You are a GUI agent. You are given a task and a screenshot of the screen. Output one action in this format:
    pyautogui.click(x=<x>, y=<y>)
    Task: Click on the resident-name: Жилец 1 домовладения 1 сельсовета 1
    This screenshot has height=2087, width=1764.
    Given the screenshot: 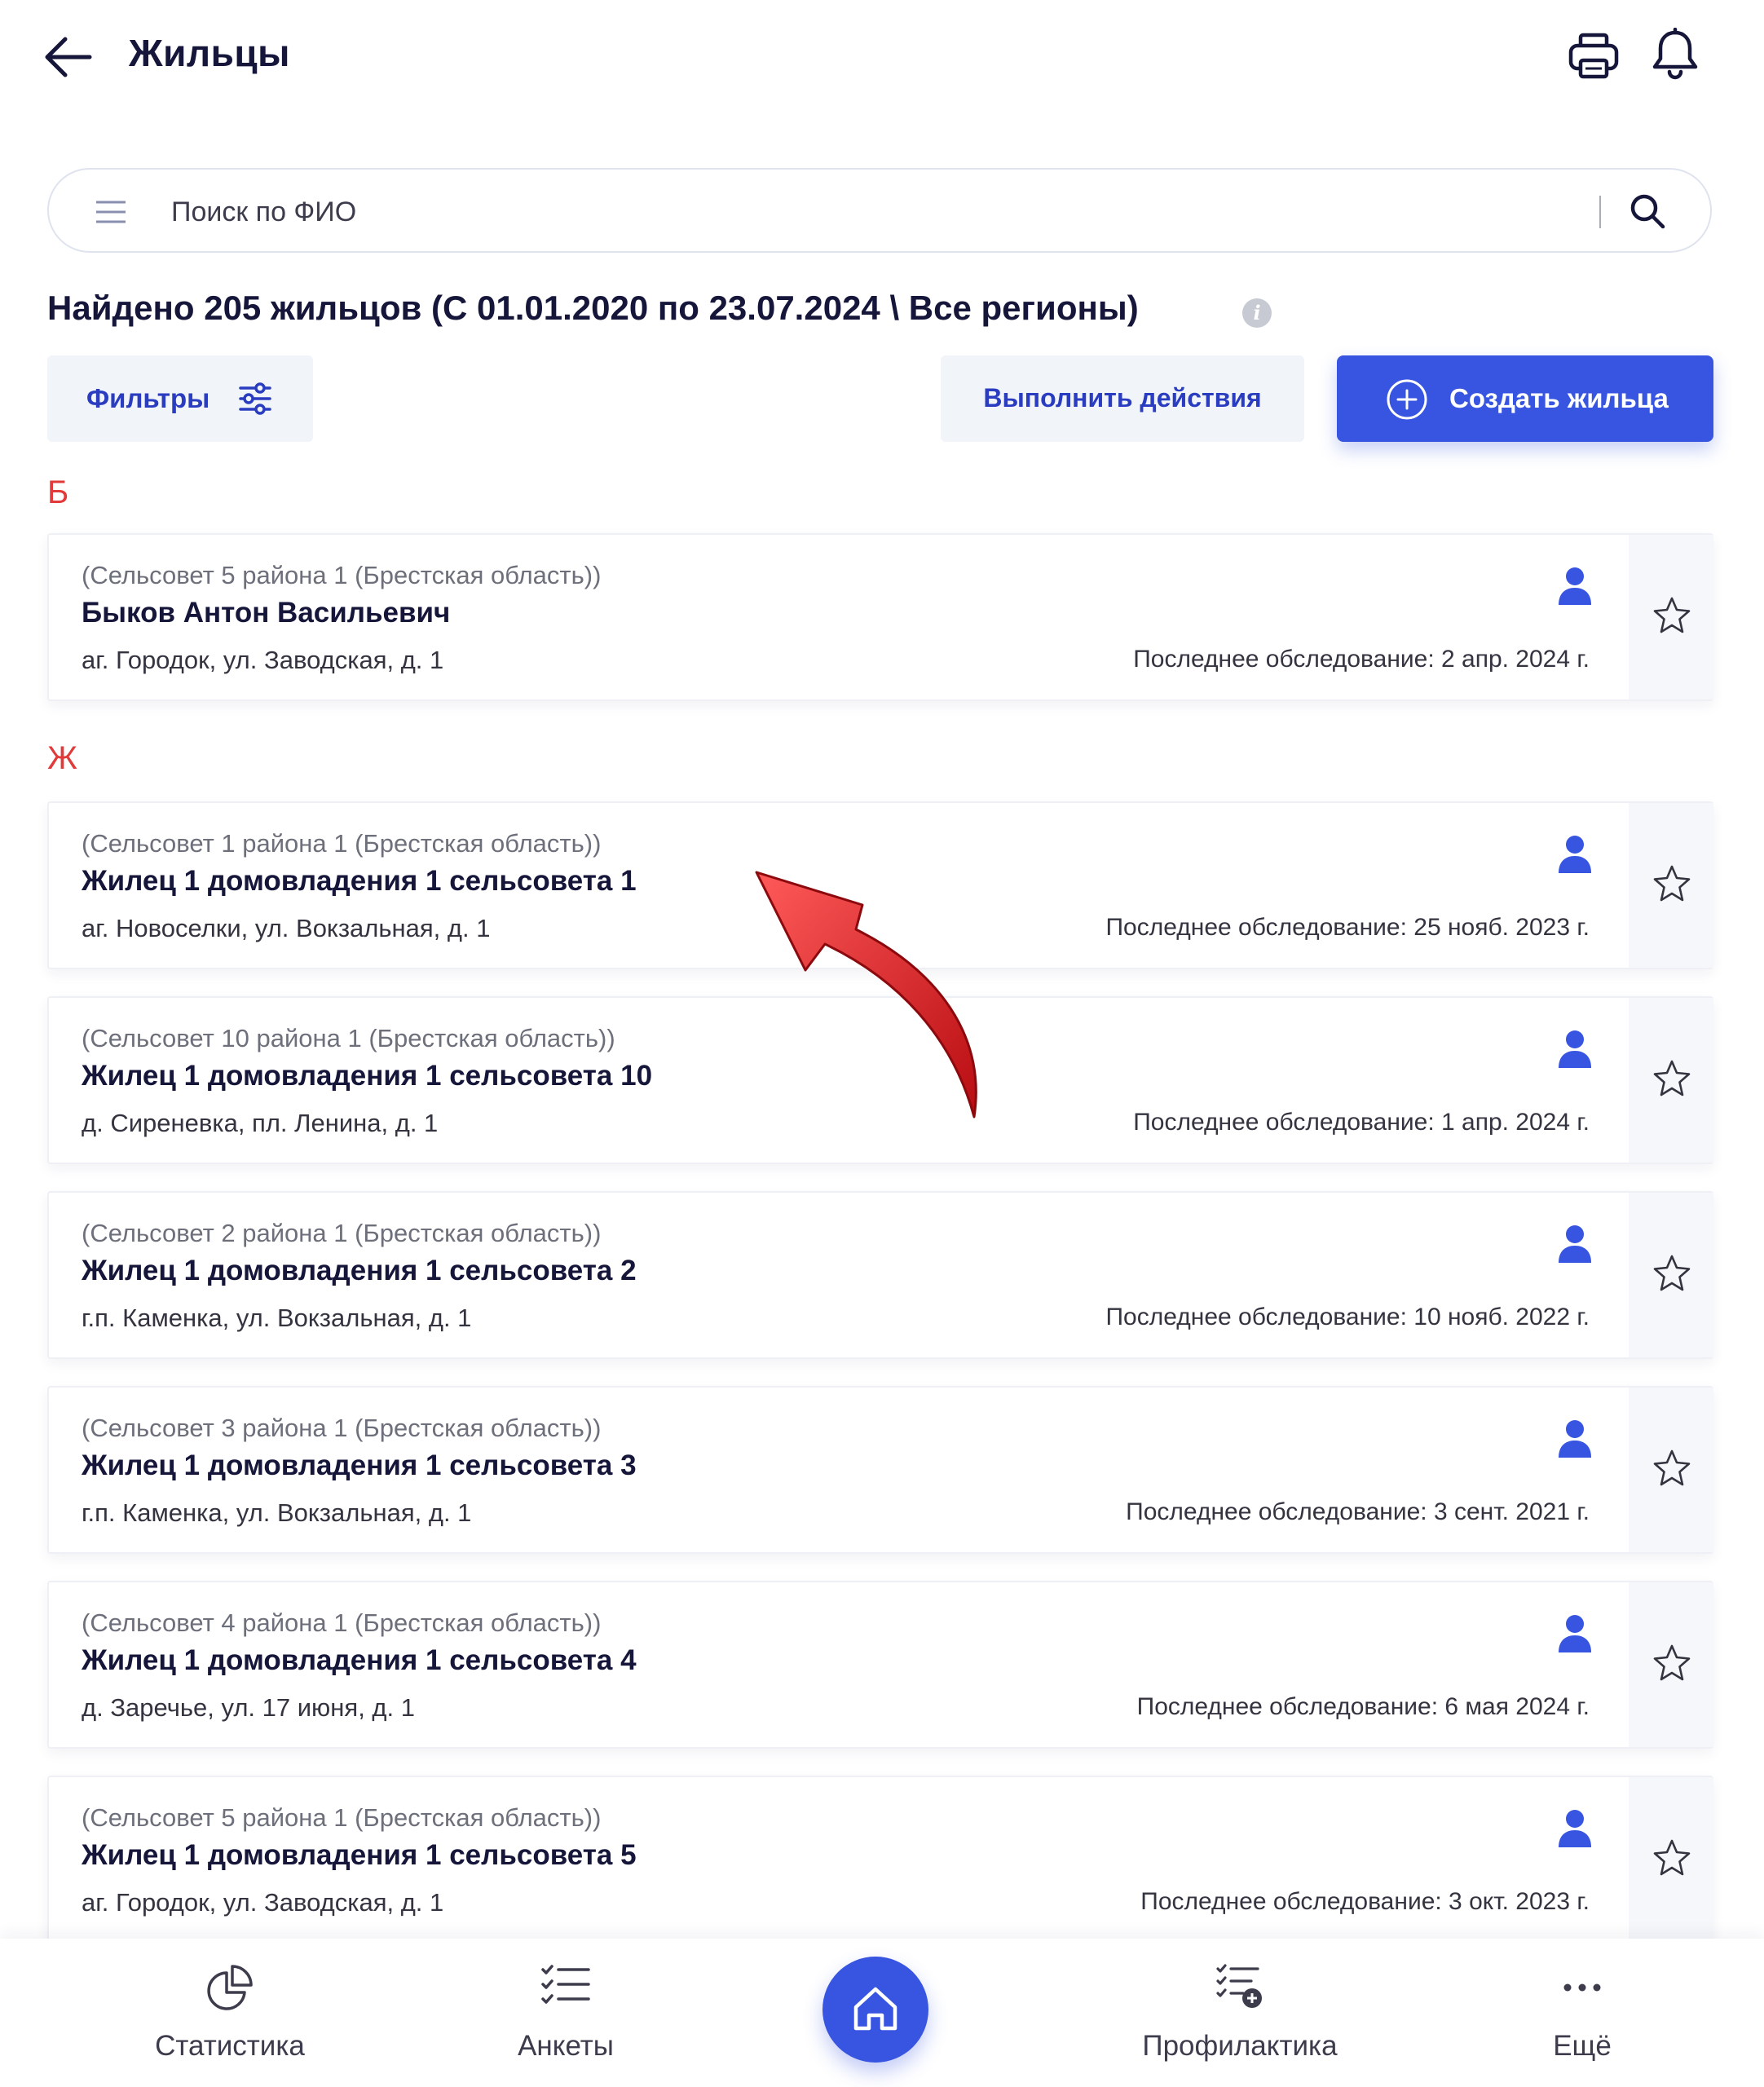 What is the action you would take?
    pyautogui.click(x=359, y=881)
    